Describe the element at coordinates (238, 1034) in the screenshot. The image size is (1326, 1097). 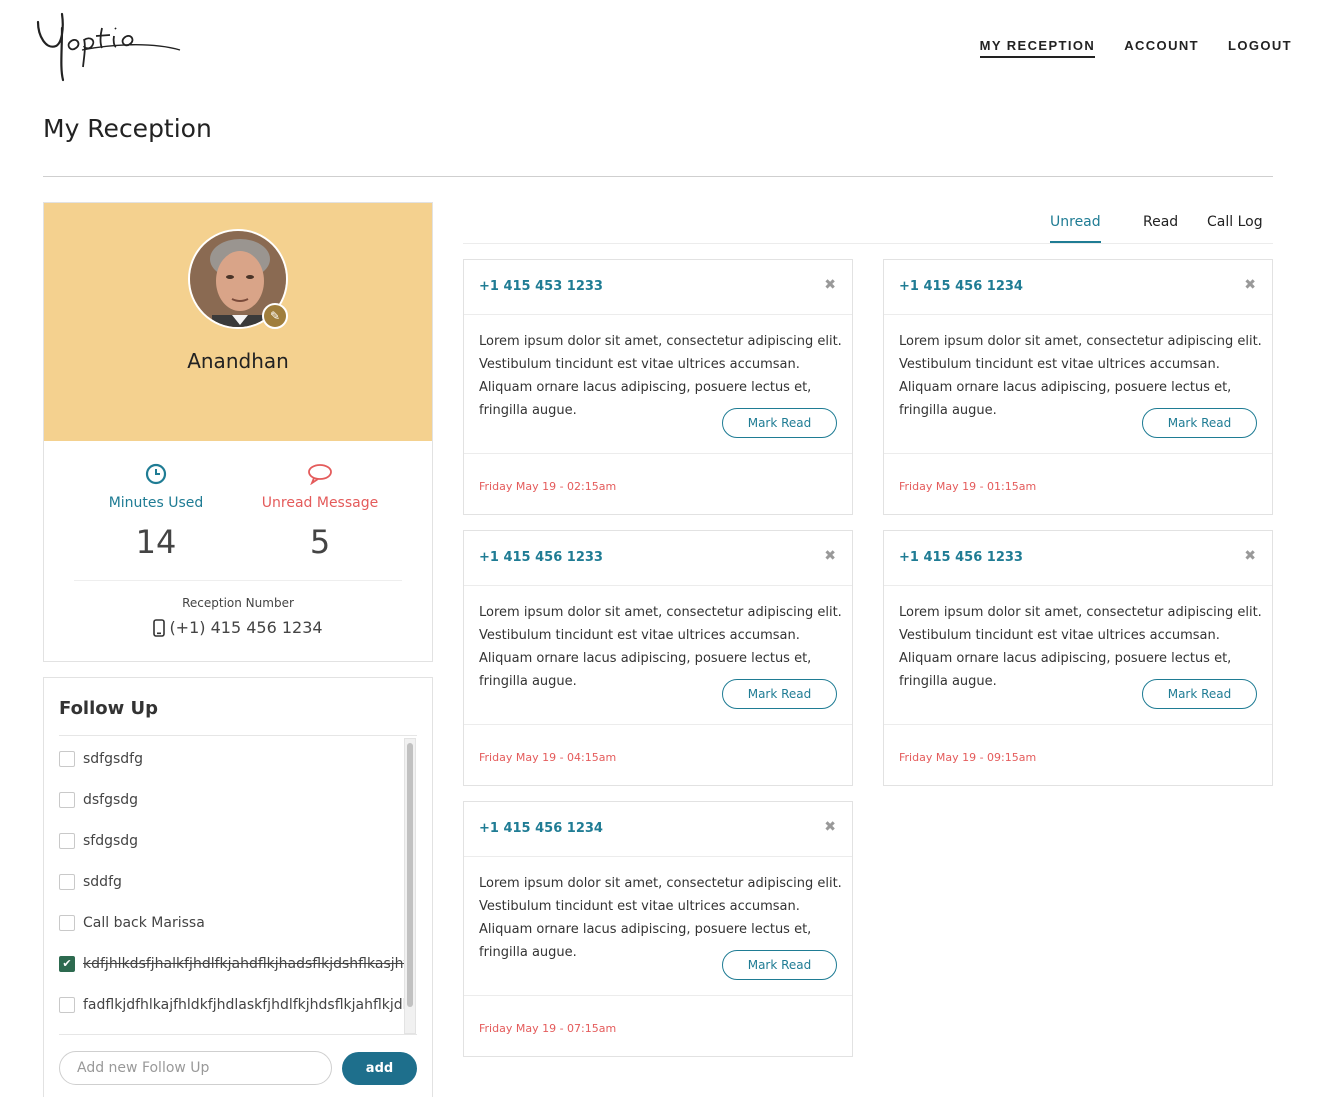
I see `follow-up-bottom-divider` at that location.